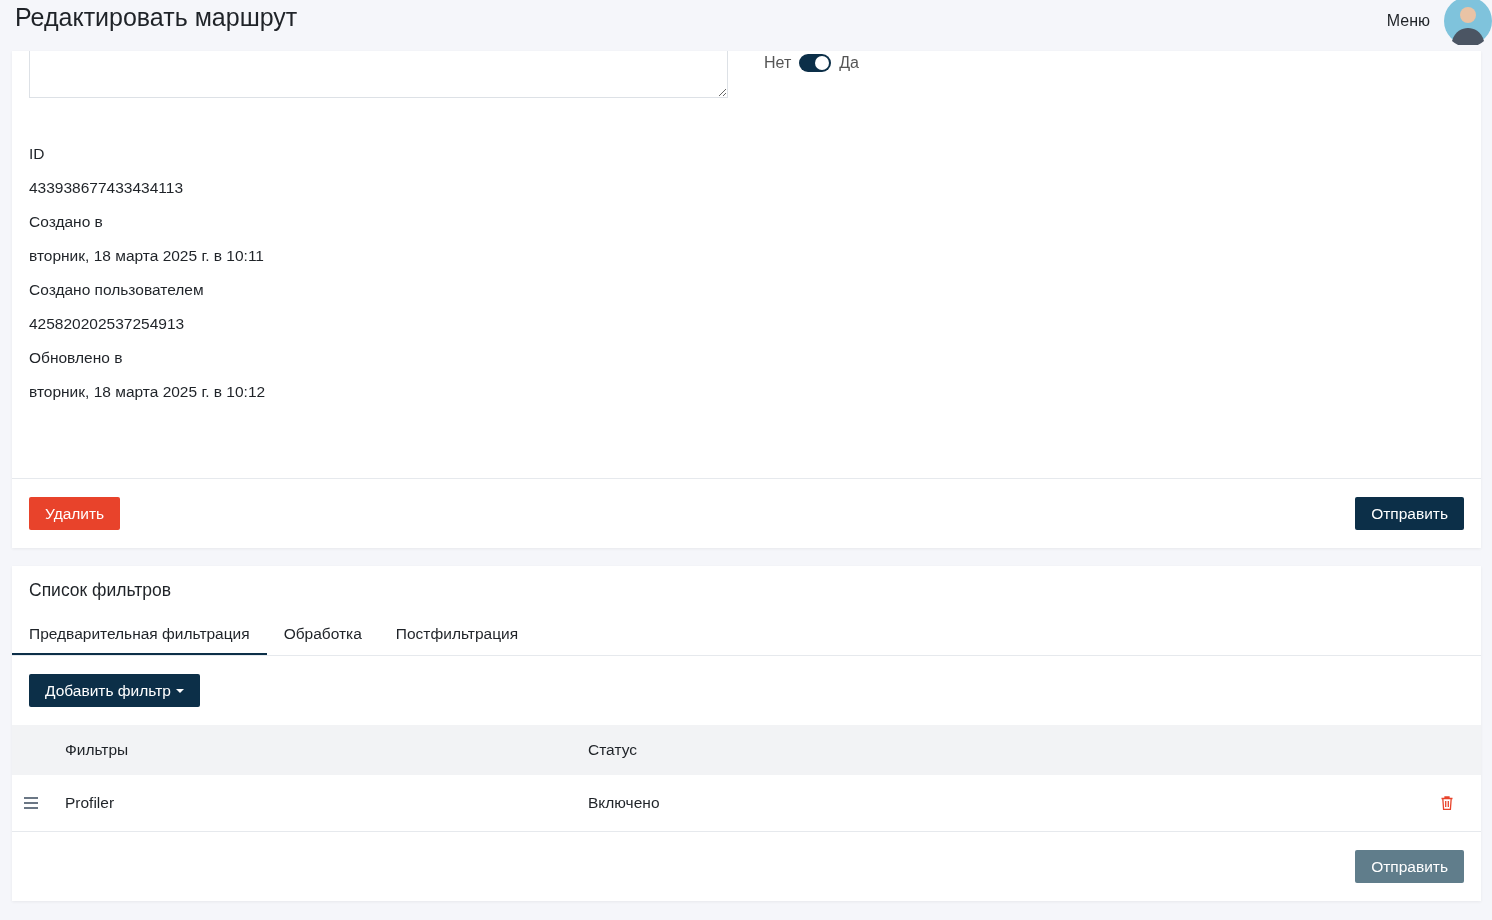 This screenshot has height=920, width=1492. What do you see at coordinates (849, 63) in the screenshot?
I see `toggle-label: Да` at bounding box center [849, 63].